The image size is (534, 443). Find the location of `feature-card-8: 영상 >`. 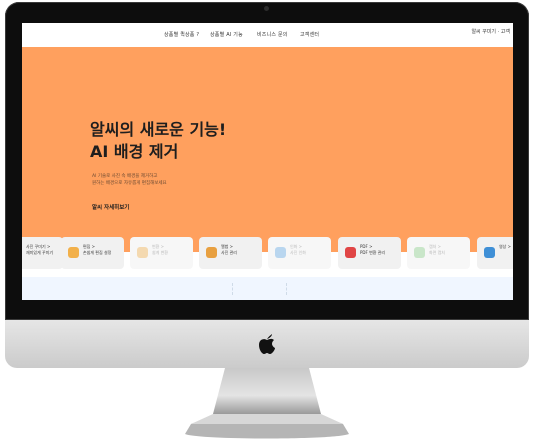

feature-card-8: 영상 > is located at coordinates (495, 253).